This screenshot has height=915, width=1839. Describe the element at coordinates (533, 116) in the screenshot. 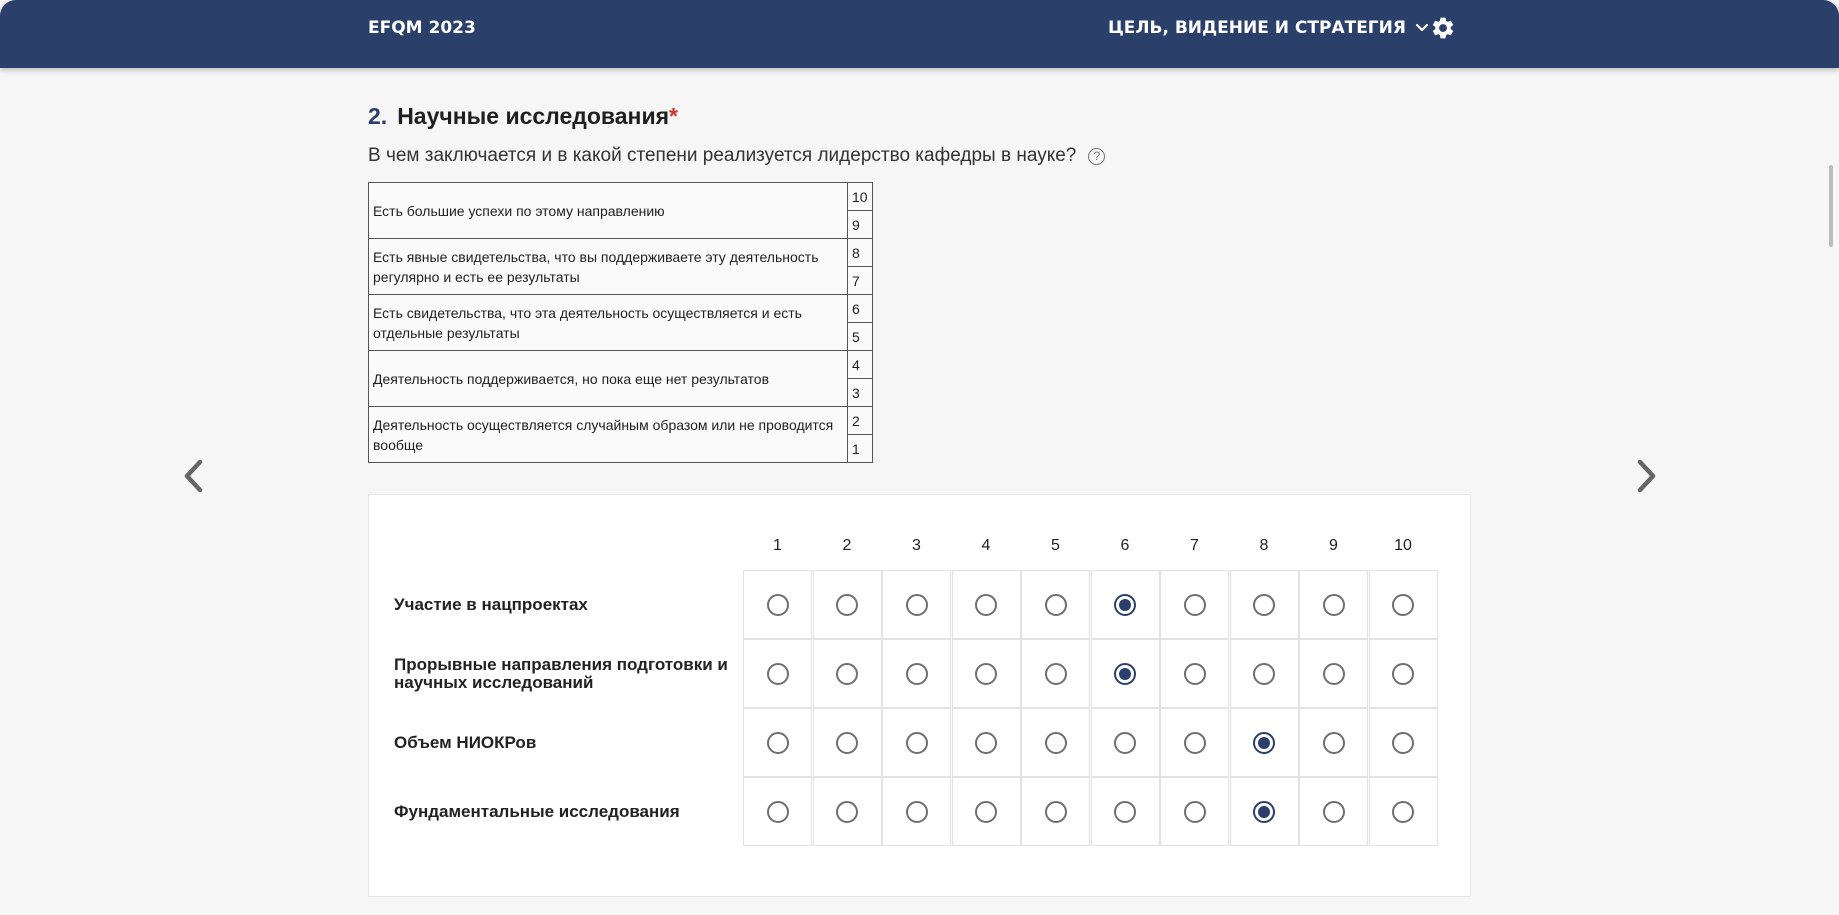

I see `question-title-text: Научные исследования` at that location.